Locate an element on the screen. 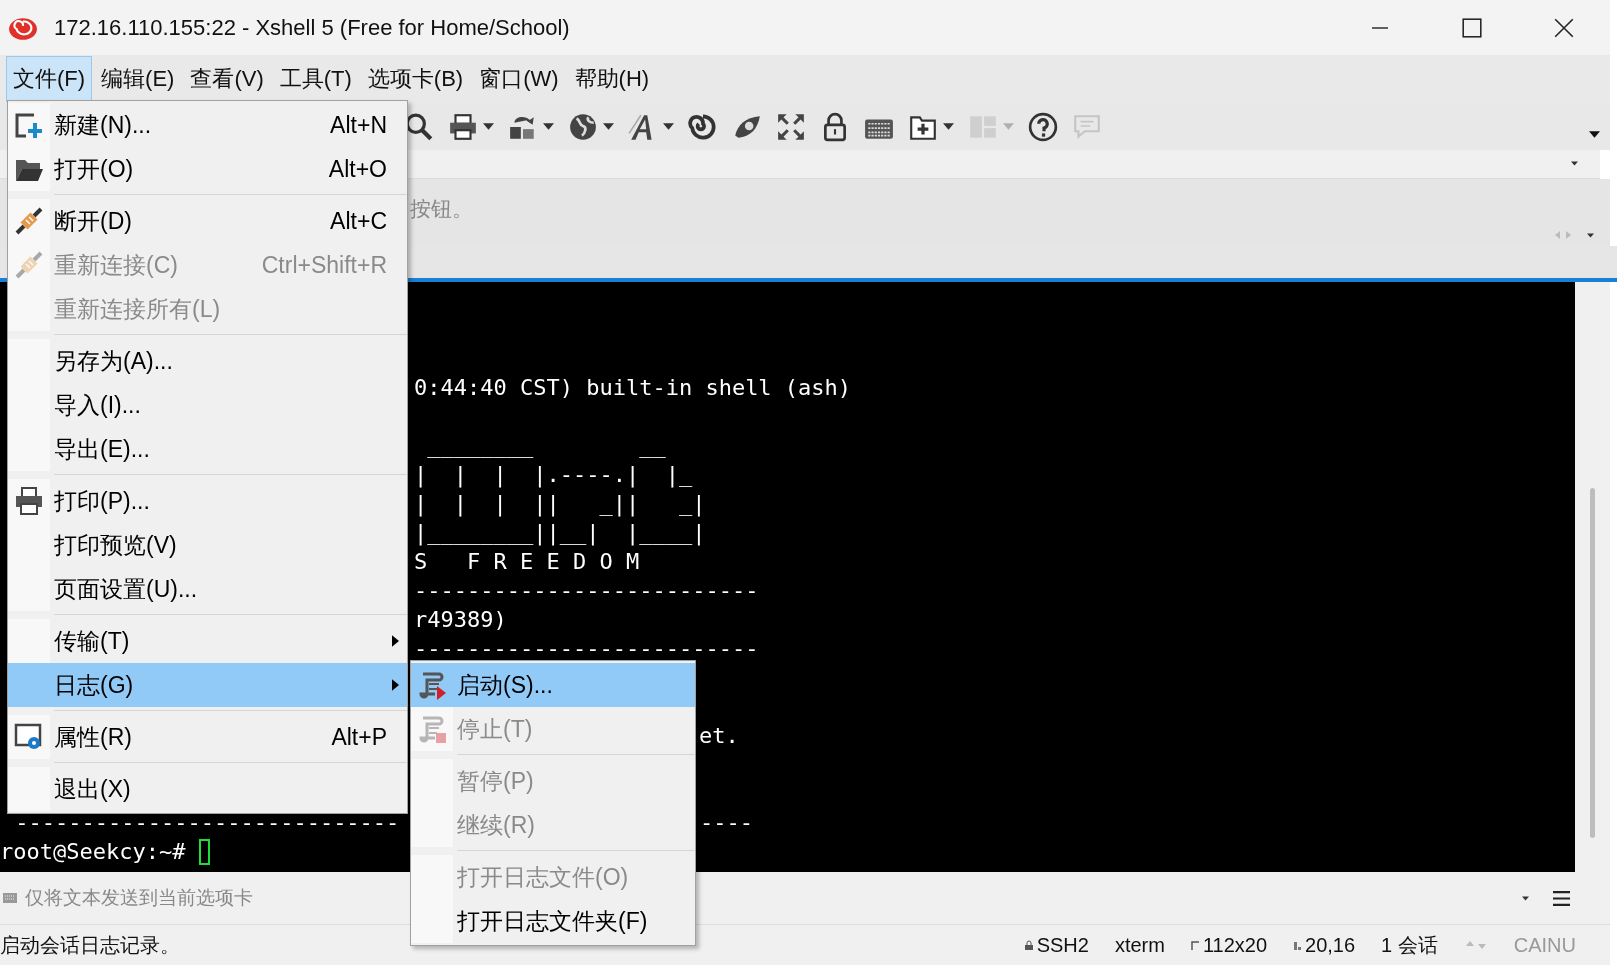 Image resolution: width=1617 pixels, height=965 pixels. terminal-text: | | | || _|| _| is located at coordinates (560, 504).